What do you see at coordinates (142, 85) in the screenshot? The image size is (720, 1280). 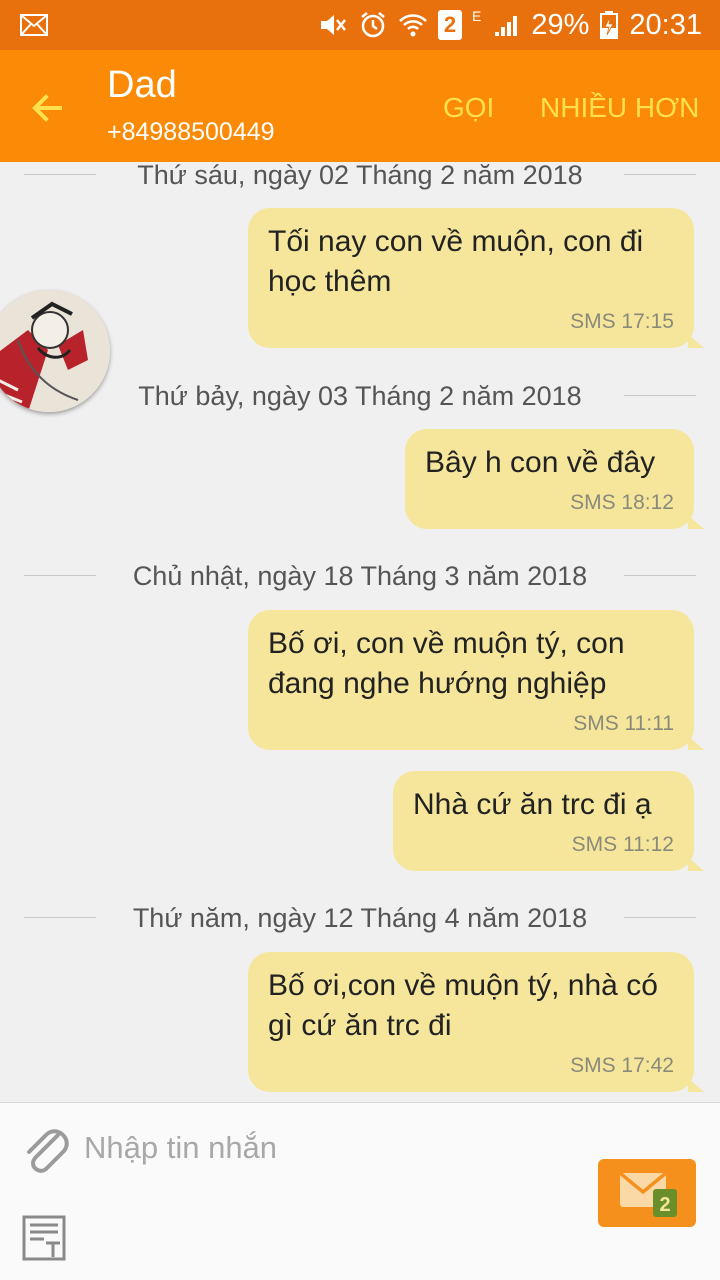 I see `contact-name: Dad` at bounding box center [142, 85].